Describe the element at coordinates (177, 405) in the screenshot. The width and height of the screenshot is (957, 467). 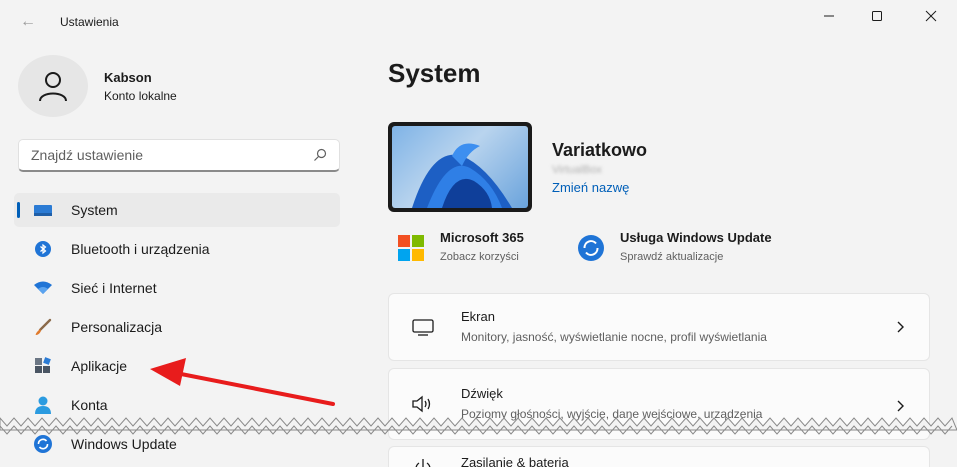
I see `sidebar-item-accounts: Konta` at that location.